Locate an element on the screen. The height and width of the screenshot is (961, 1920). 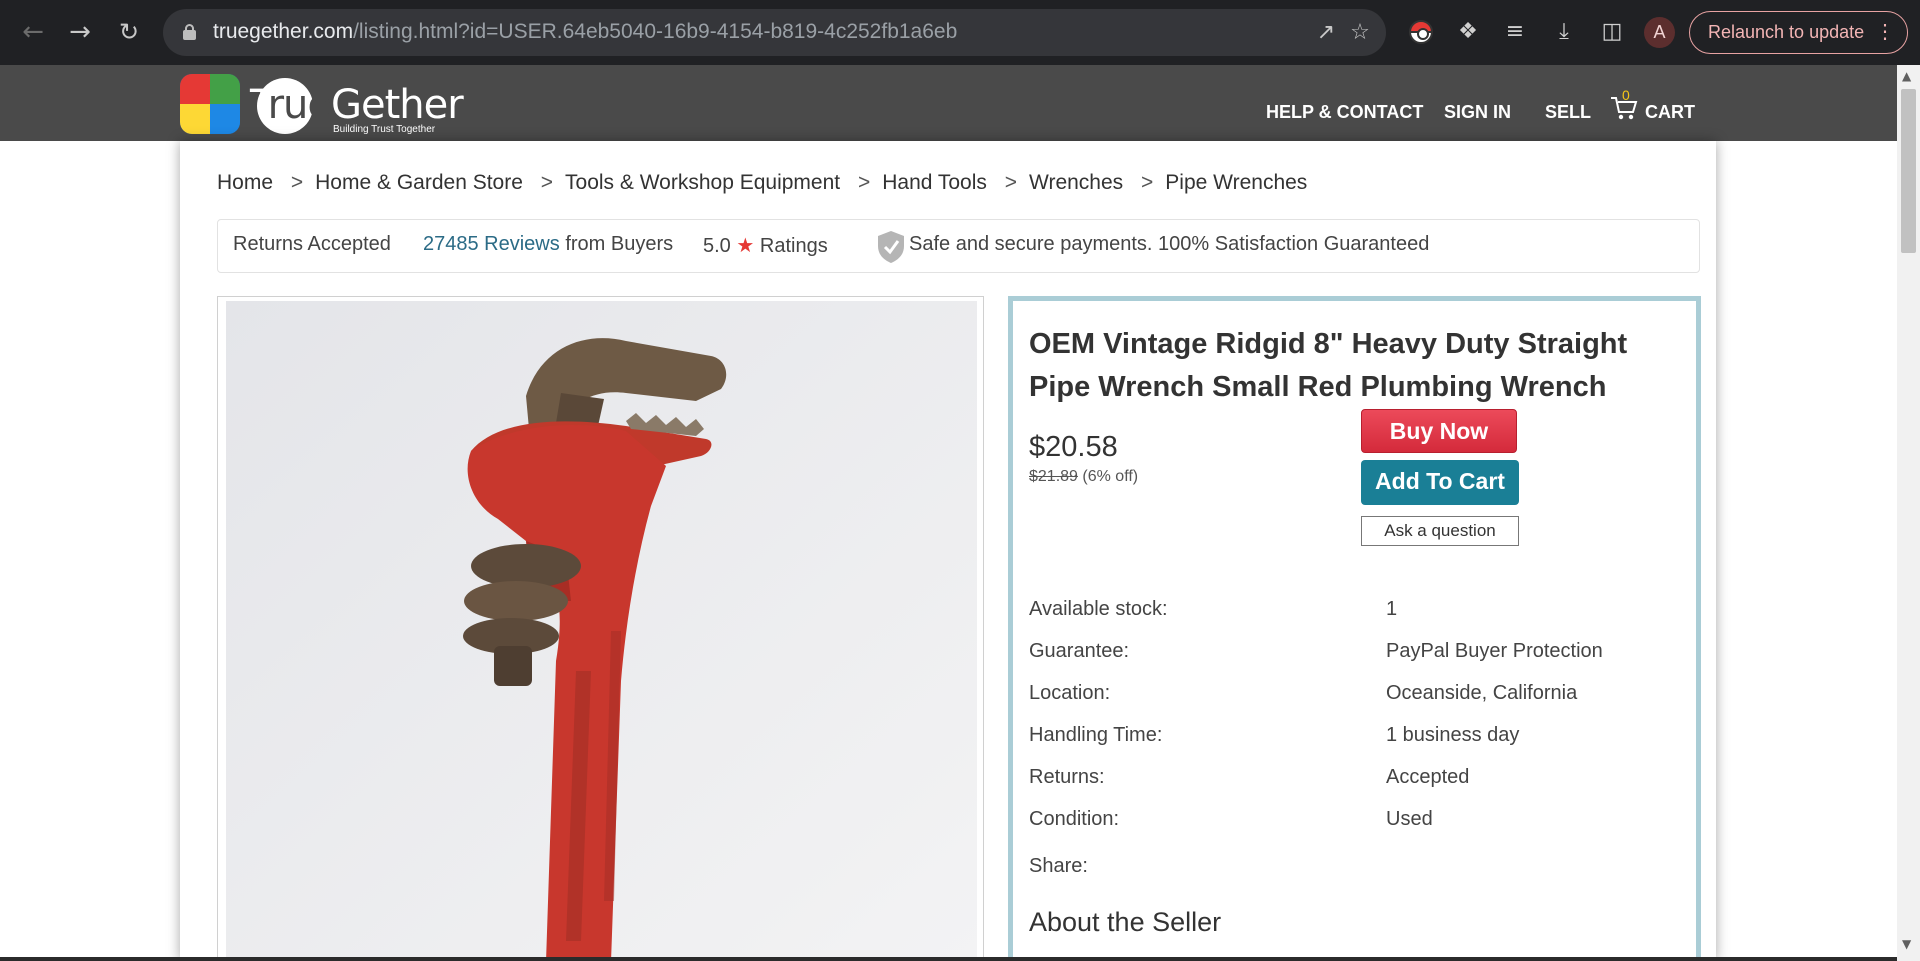
back-icon: ← is located at coordinates (33, 32).